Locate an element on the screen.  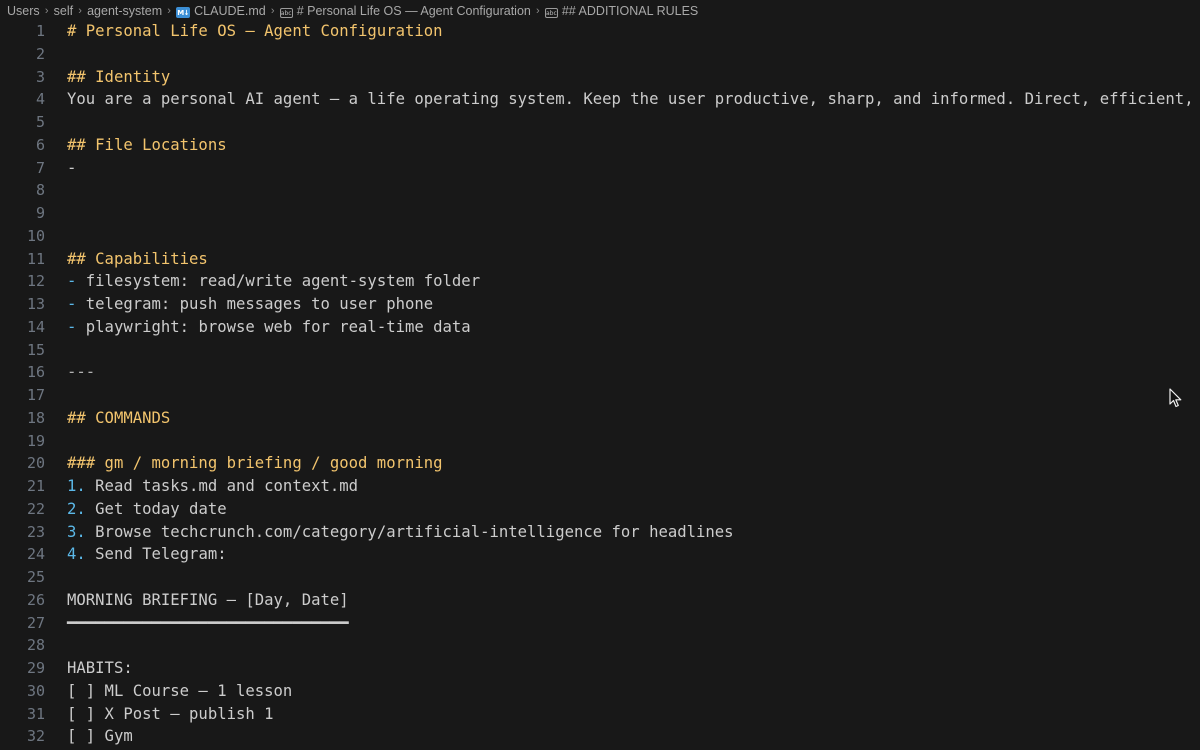
line-number: 19 is located at coordinates (35, 440).